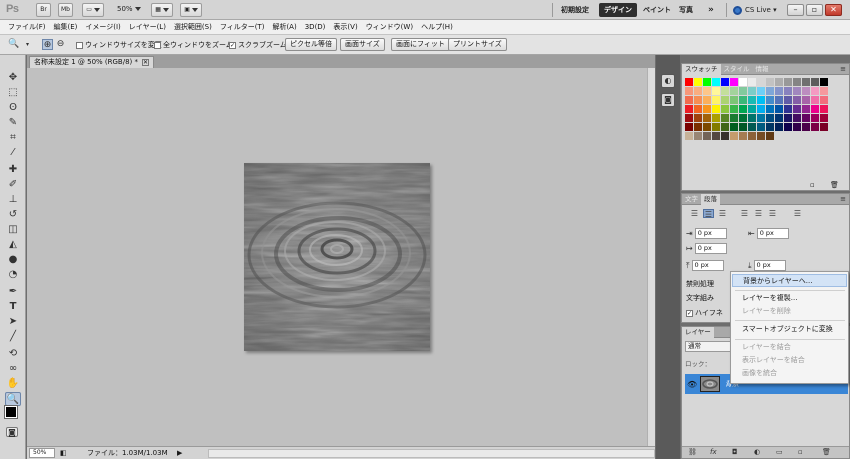 The height and width of the screenshot is (459, 850). I want to click on zoom-tool-icon: 🔍, so click(13, 399).